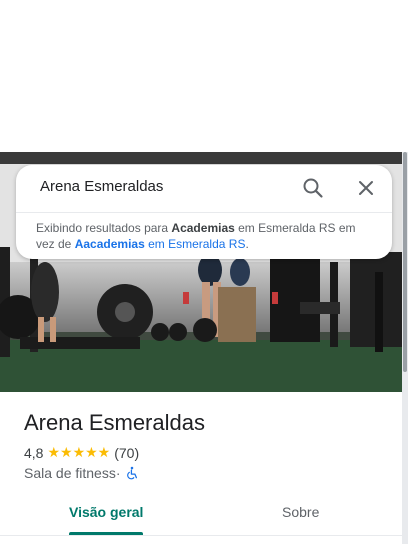 Image resolution: width=408 pixels, height=544 pixels. I want to click on review-count: (70), so click(126, 453).